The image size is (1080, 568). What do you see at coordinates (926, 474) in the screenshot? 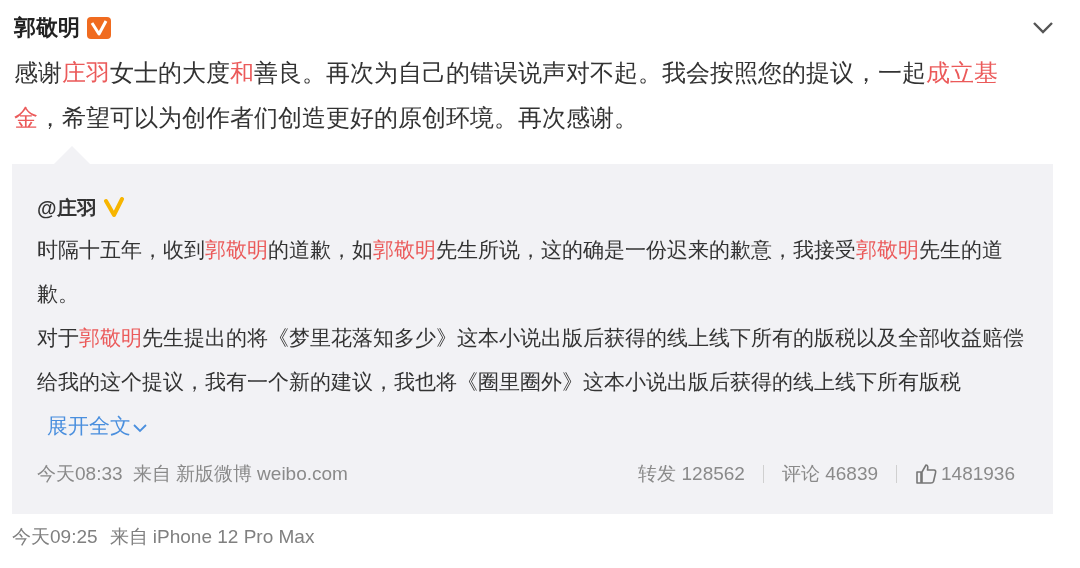
I see `thumbs-up-icon` at bounding box center [926, 474].